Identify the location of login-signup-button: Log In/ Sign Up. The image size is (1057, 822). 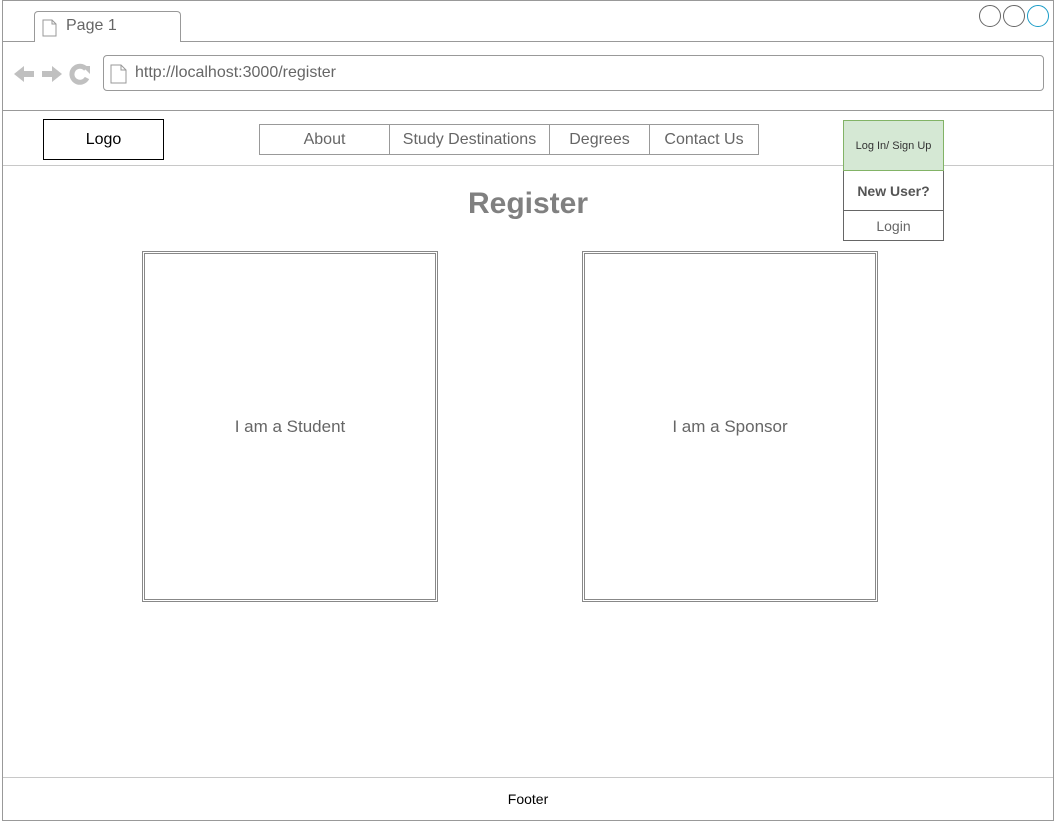
(893, 145).